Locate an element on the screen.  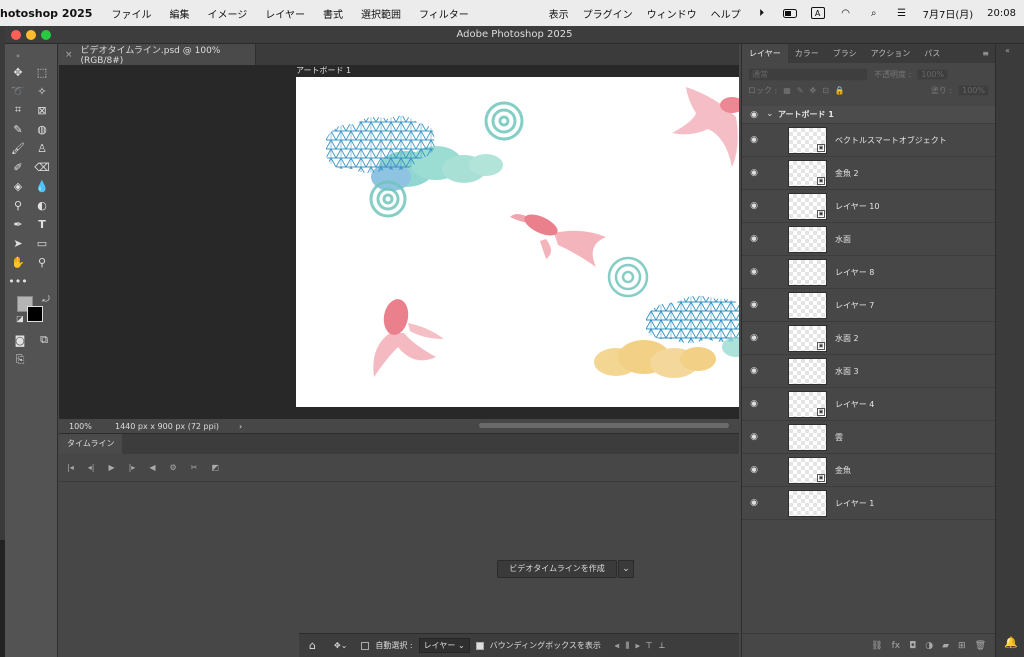
app-menu: hotoshop 2025 is located at coordinates (51, 13).